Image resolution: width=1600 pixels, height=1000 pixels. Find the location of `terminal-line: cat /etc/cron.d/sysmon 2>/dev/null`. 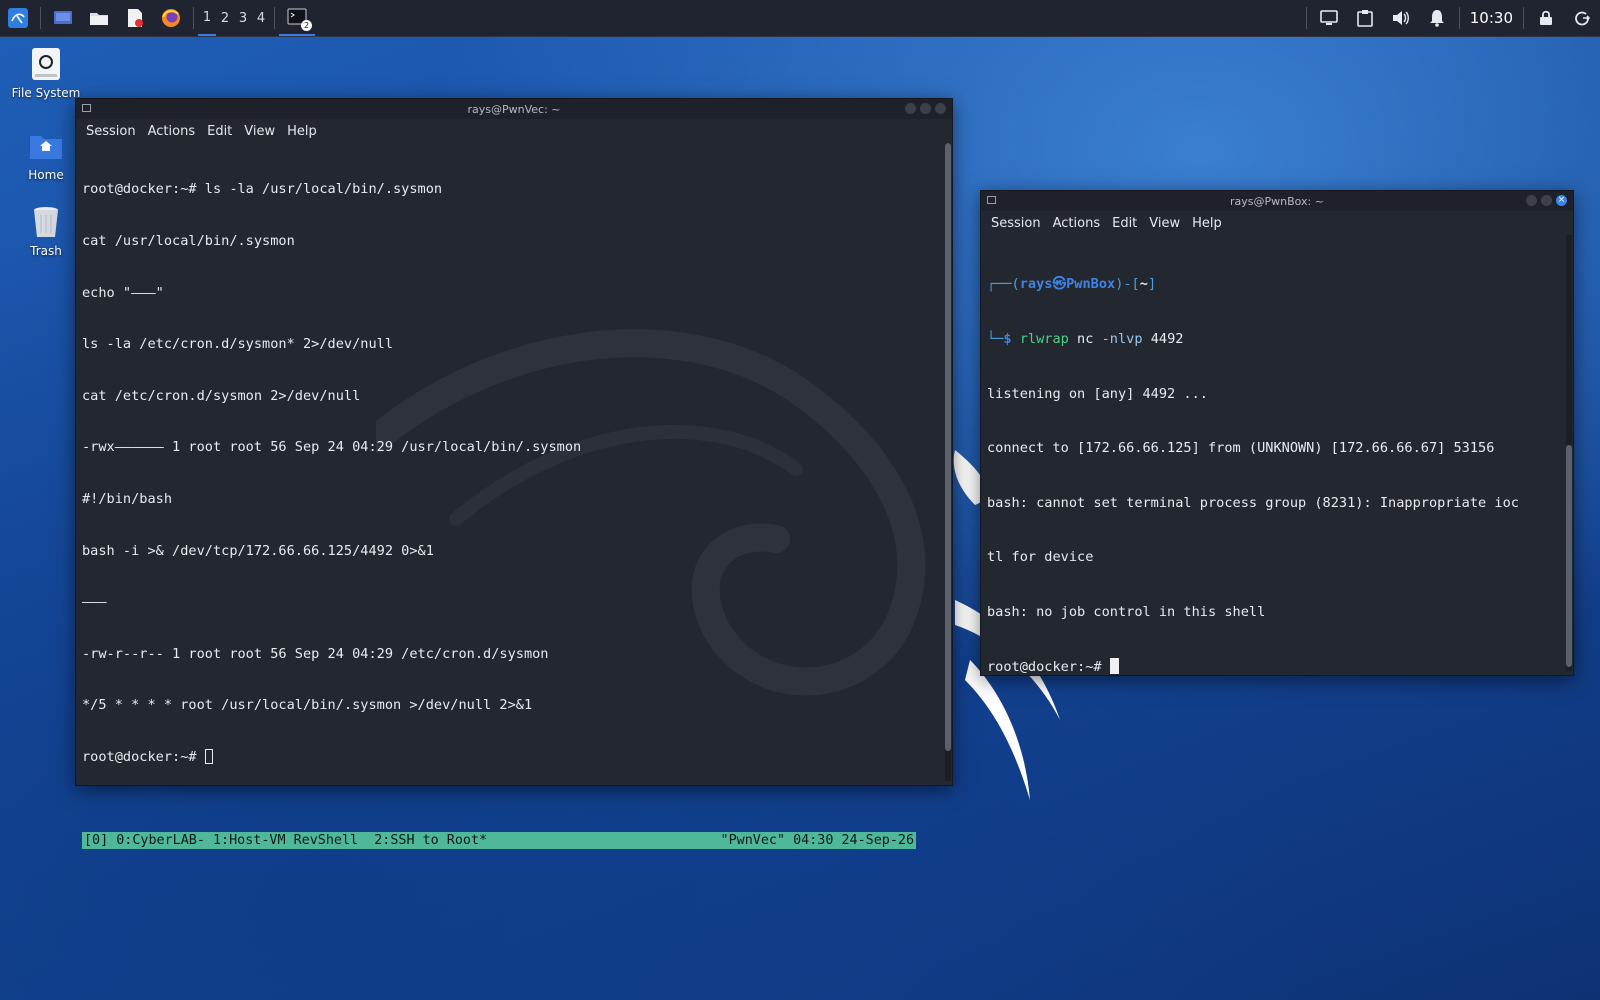

terminal-line: cat /etc/cron.d/sysmon 2>/dev/null is located at coordinates (221, 395).